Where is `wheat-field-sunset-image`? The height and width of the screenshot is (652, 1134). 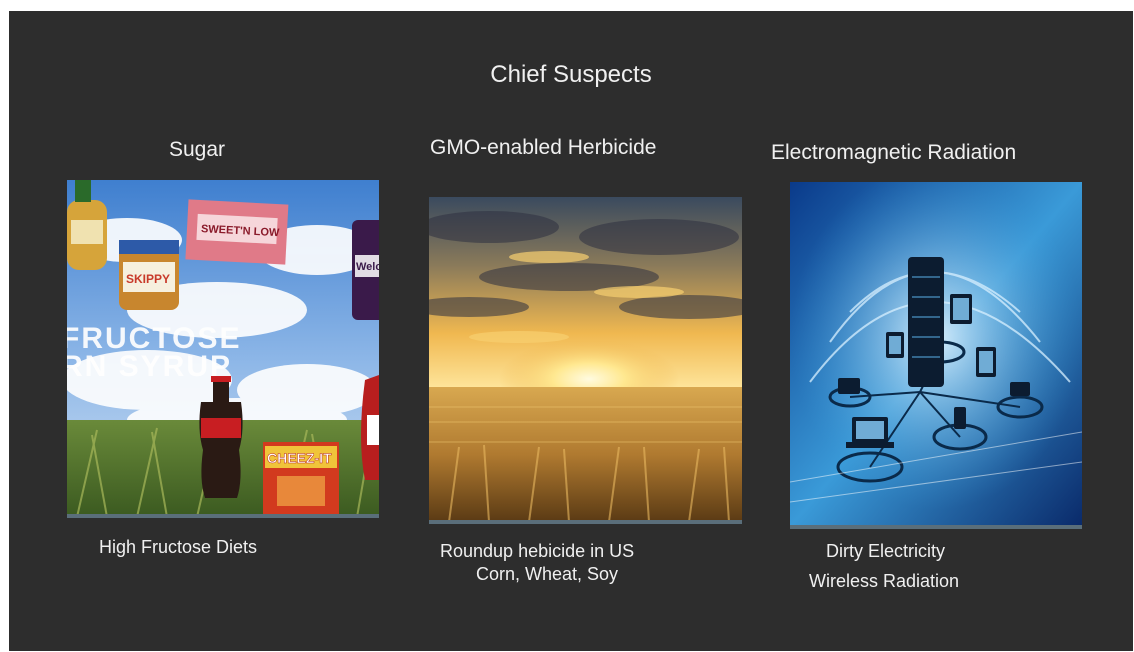 wheat-field-sunset-image is located at coordinates (585, 359).